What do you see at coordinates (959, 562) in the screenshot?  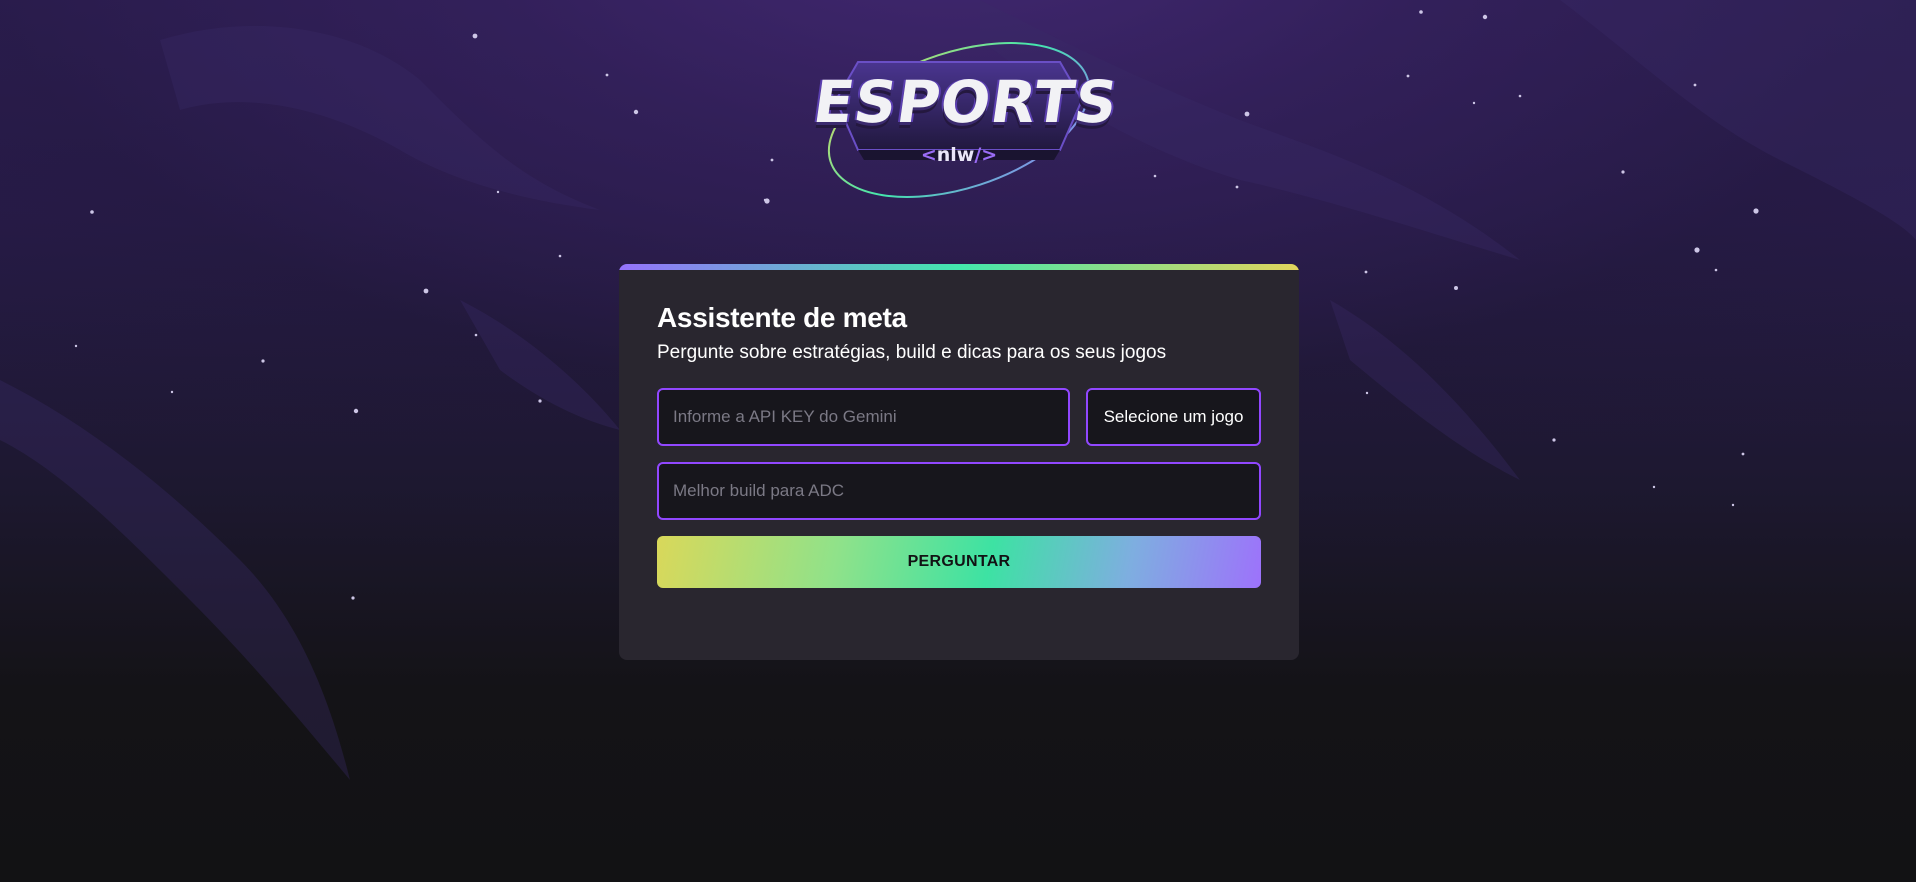 I see `ask-button: PERGUNTAR` at bounding box center [959, 562].